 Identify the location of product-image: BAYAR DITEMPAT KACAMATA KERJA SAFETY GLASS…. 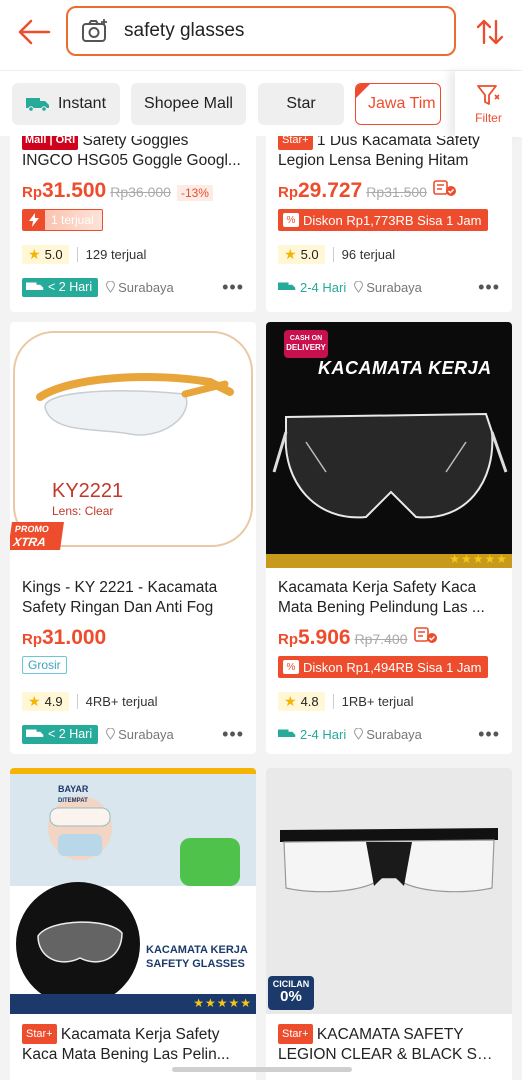
(133, 891).